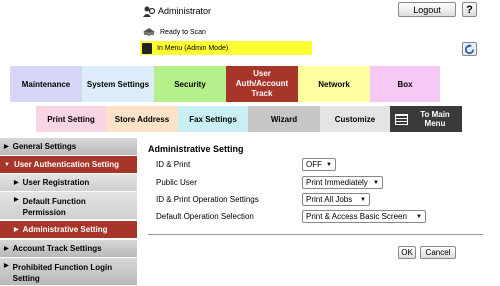  Describe the element at coordinates (334, 84) in the screenshot. I see `tab-network: Network` at that location.